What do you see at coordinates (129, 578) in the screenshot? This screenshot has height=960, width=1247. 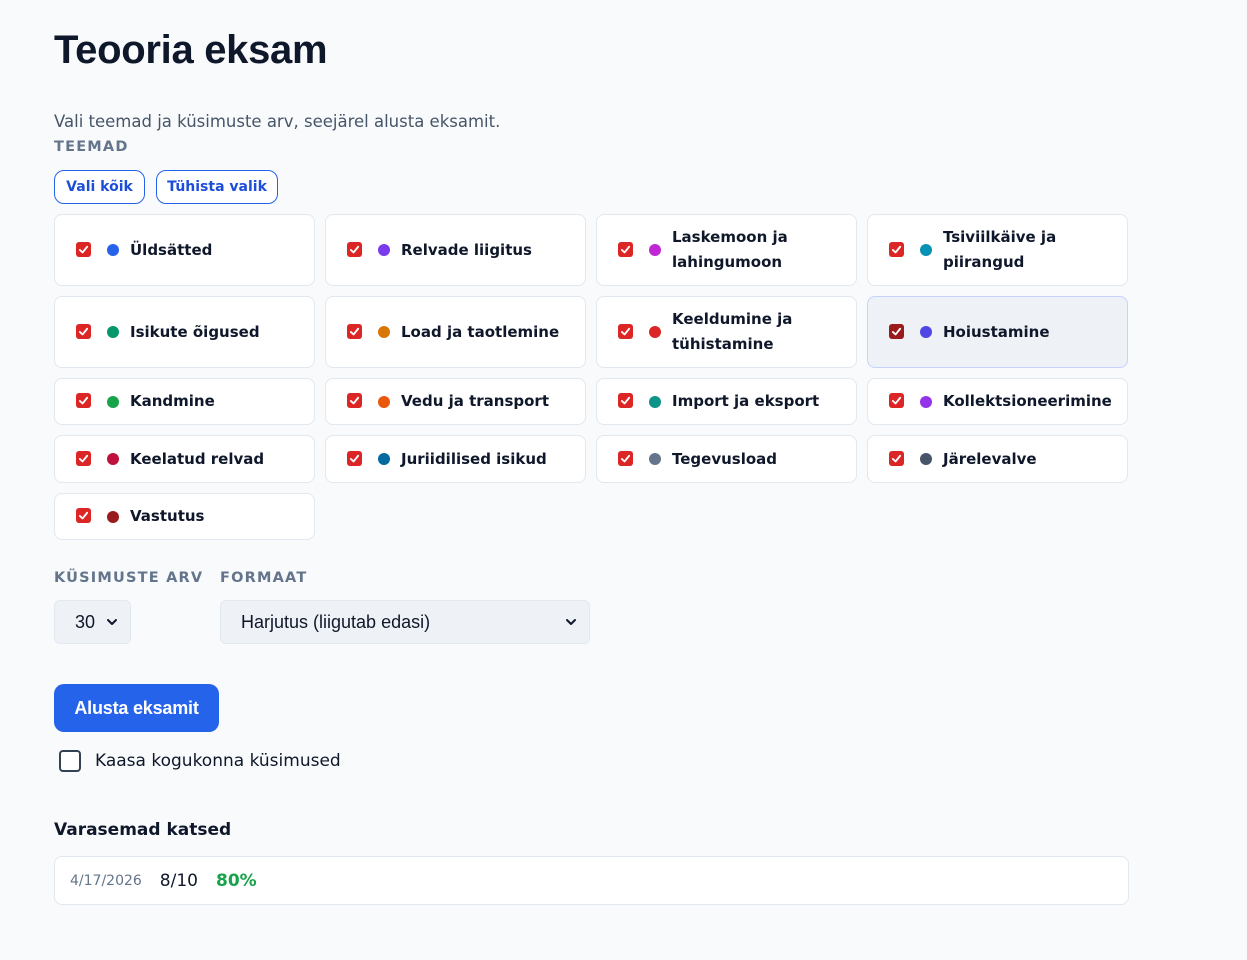 I see `question-count-label: KÜSIMUSTE ARV` at bounding box center [129, 578].